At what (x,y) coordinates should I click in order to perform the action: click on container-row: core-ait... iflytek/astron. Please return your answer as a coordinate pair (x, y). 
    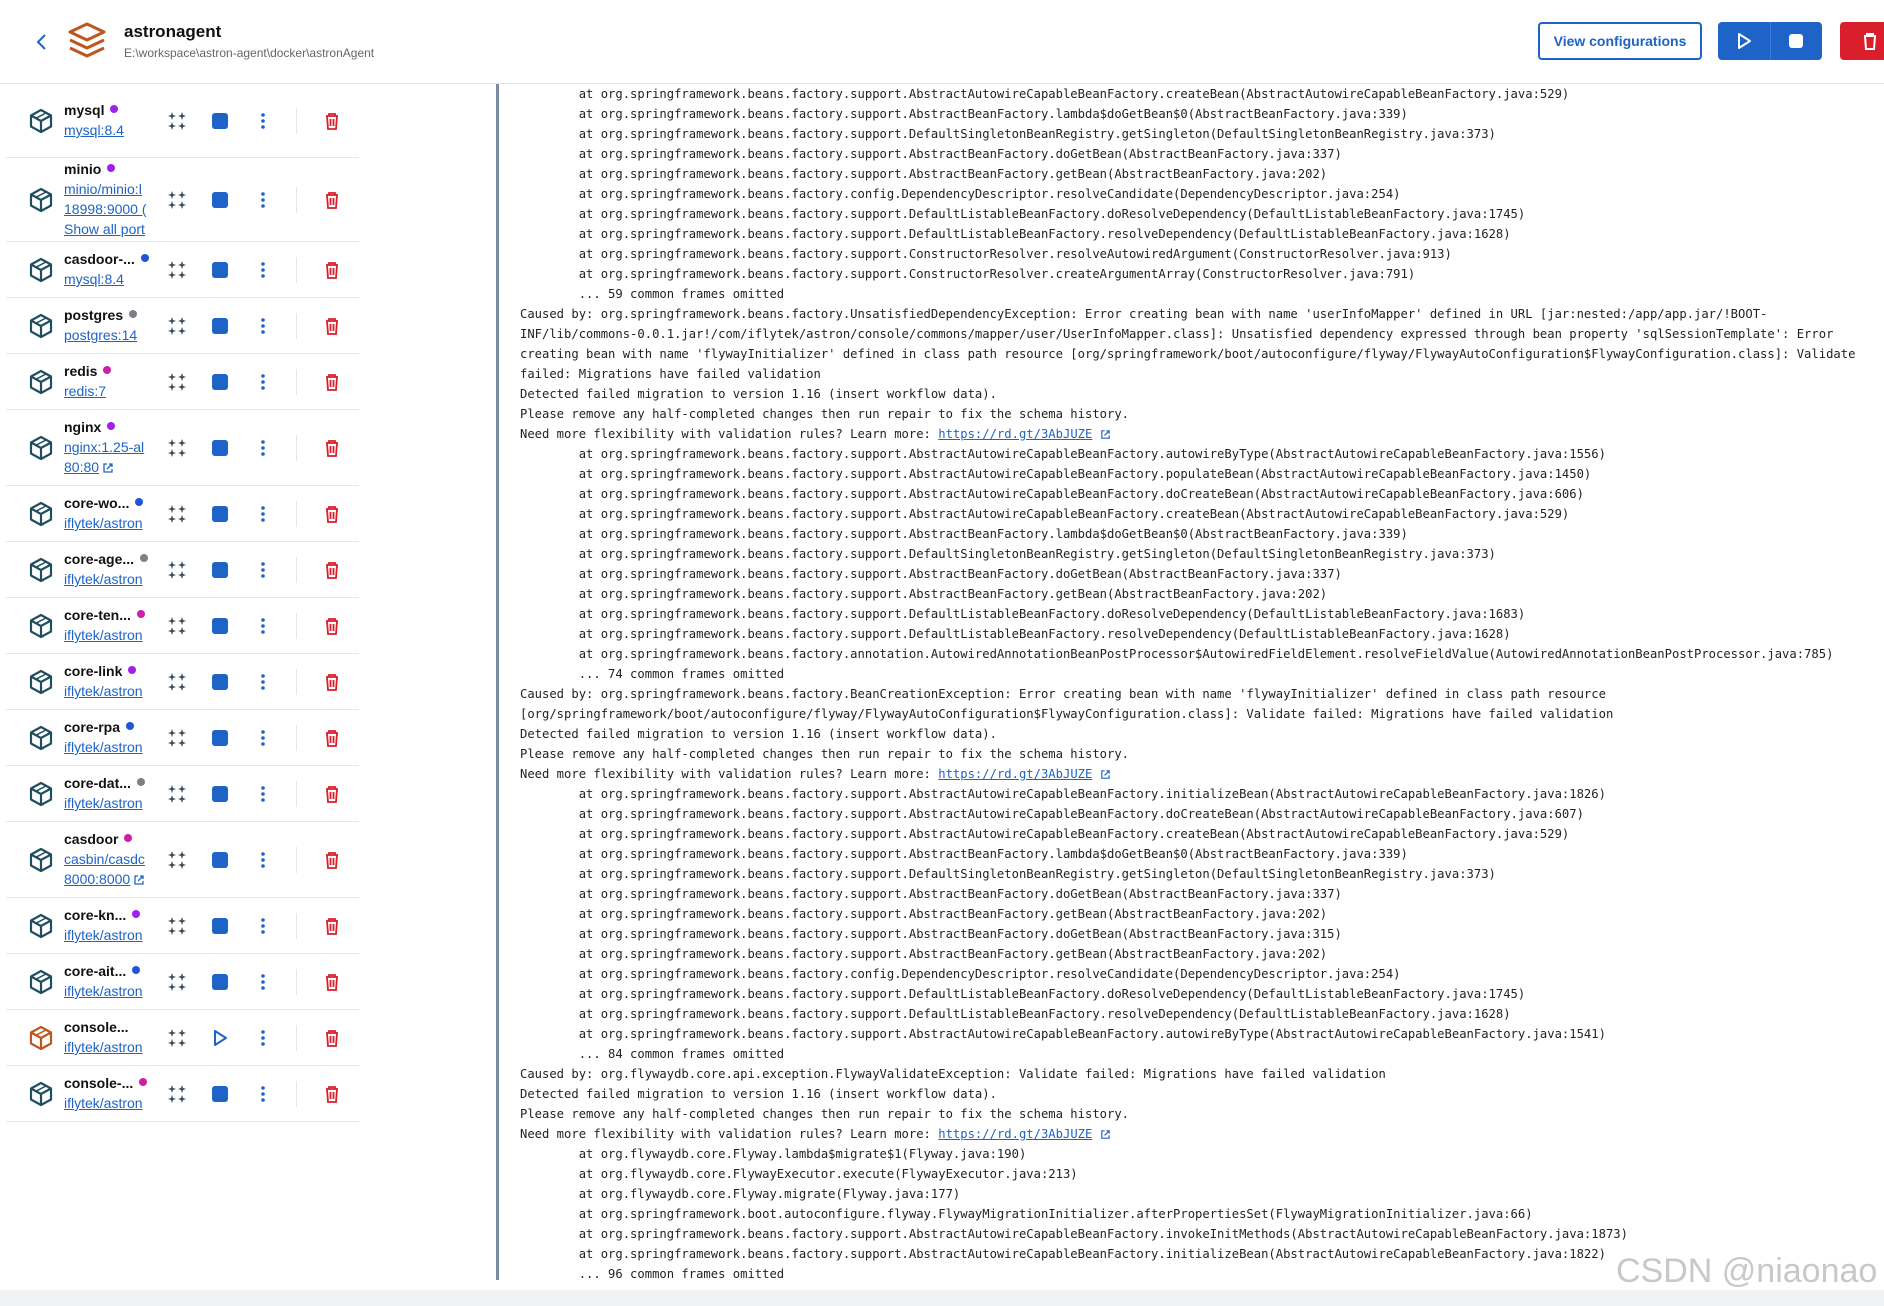
    Looking at the image, I should click on (182, 982).